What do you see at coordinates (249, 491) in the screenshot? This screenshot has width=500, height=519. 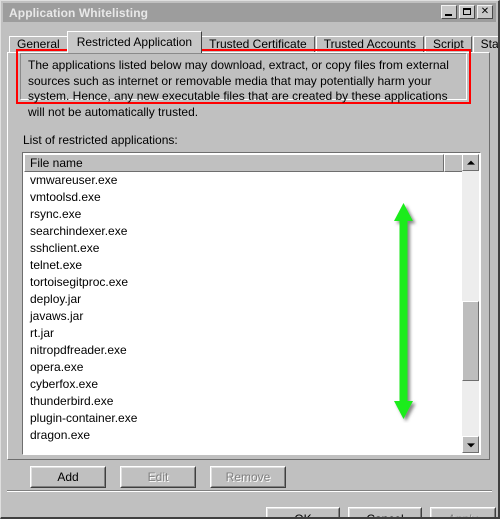 I see `footer-separator` at bounding box center [249, 491].